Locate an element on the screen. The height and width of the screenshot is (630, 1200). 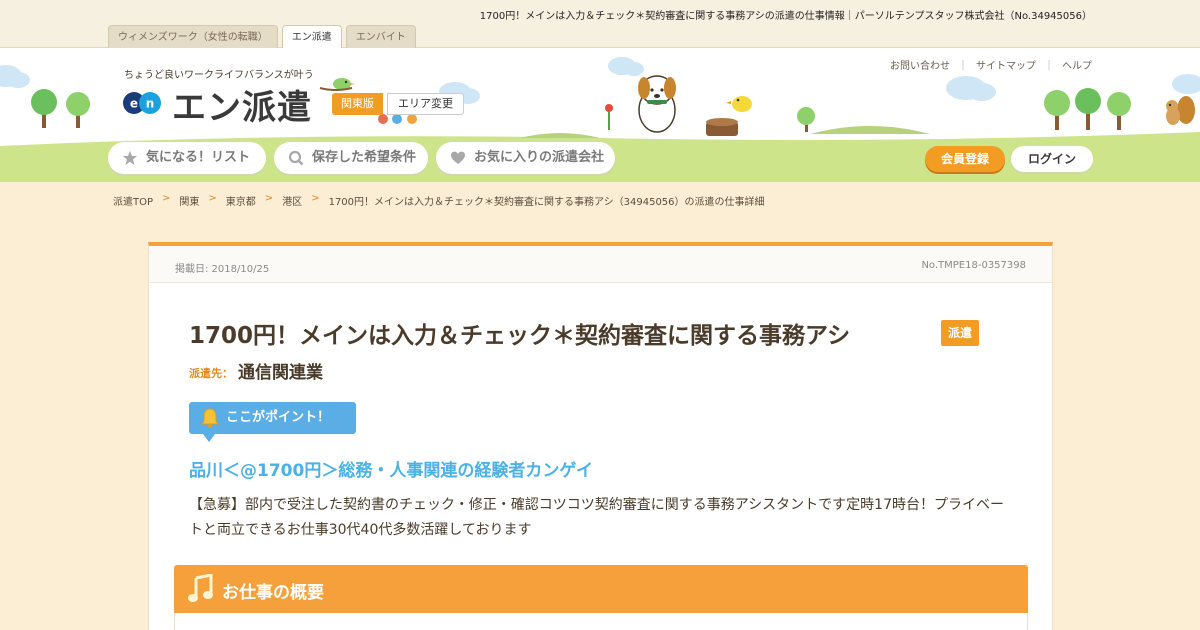
squirrel is located at coordinates (1180, 110).